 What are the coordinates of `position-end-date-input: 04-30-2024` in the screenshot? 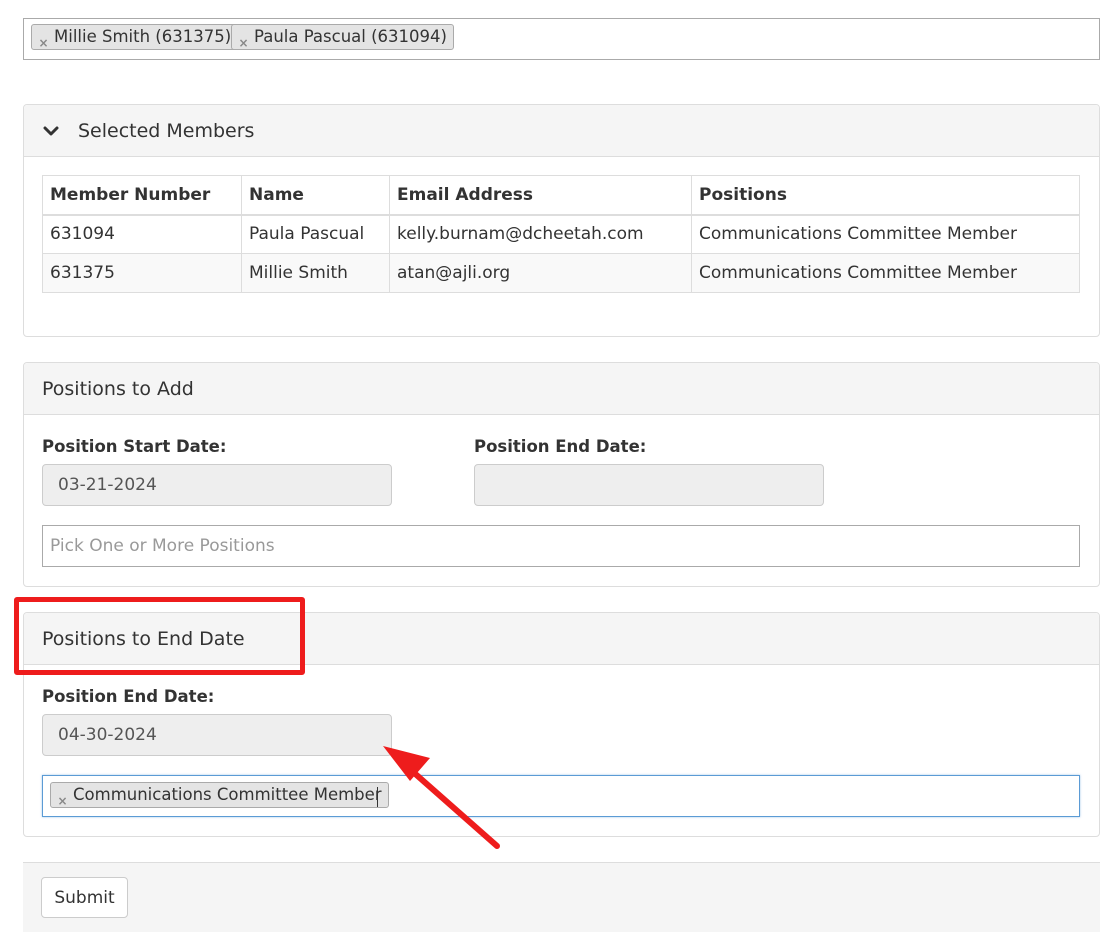 It's located at (217, 735).